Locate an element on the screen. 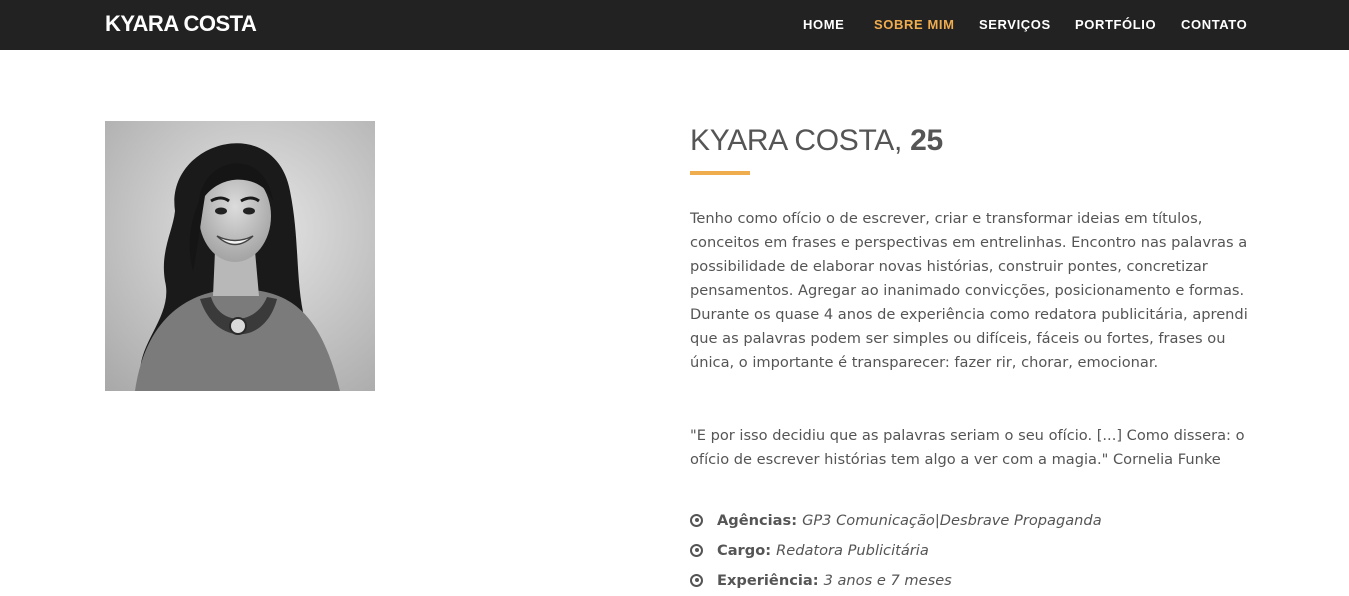 Image resolution: width=1349 pixels, height=596 pixels. profile-title: KYARA COSTA, 25 is located at coordinates (816, 141).